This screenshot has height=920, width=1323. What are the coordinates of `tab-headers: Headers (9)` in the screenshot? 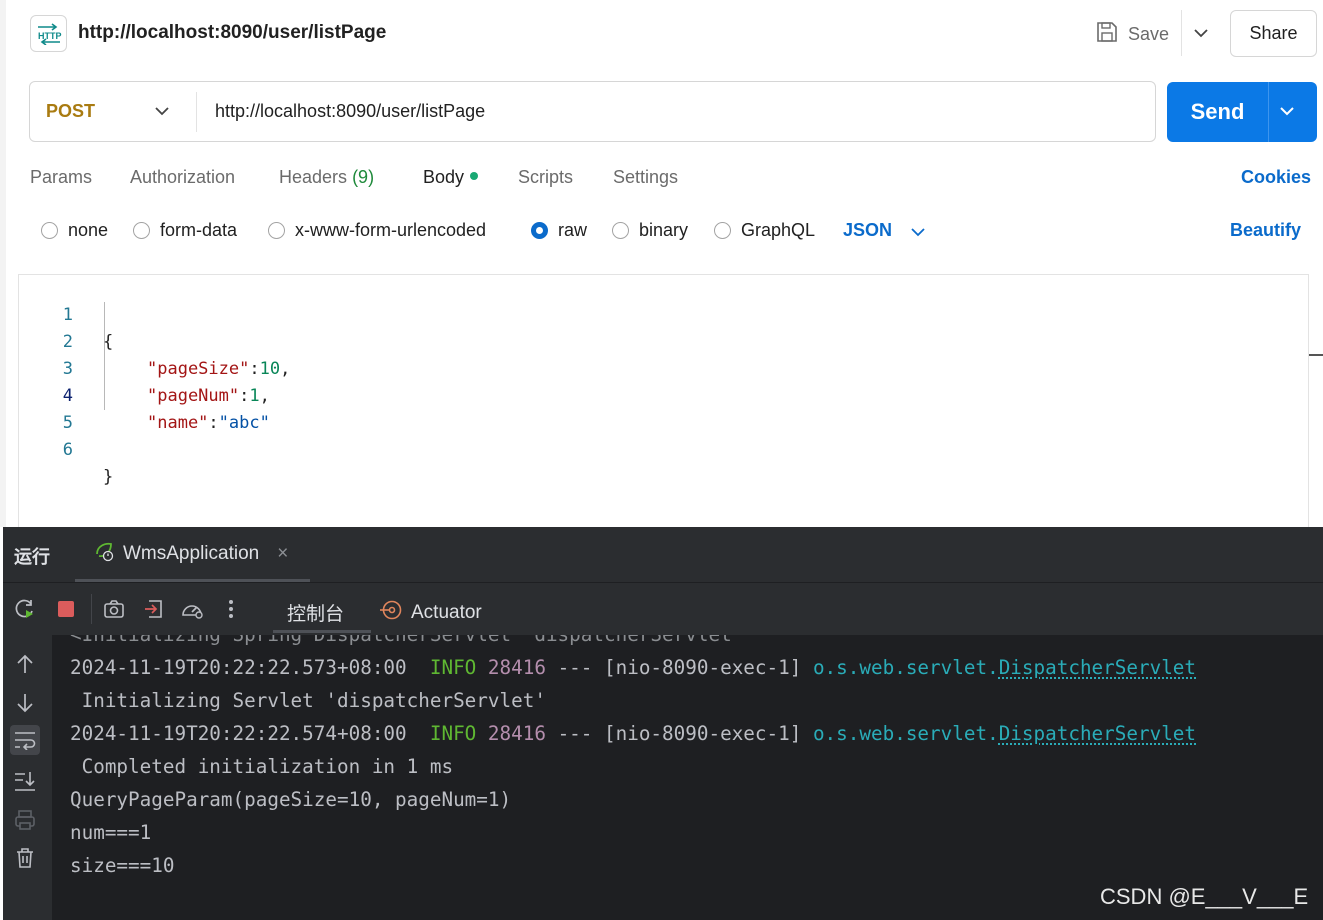 It's located at (326, 177).